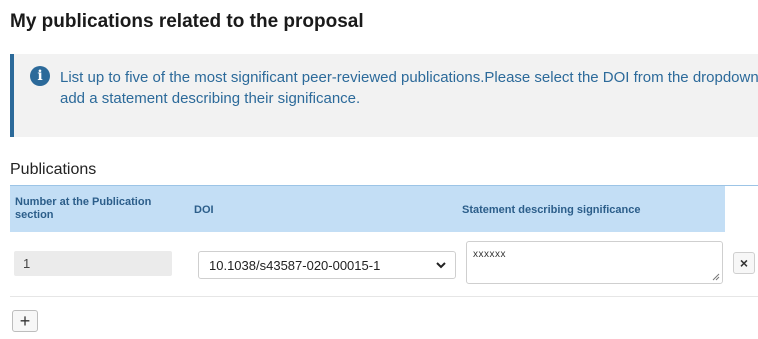 The width and height of the screenshot is (758, 339). I want to click on remove-row-button: ×, so click(744, 263).